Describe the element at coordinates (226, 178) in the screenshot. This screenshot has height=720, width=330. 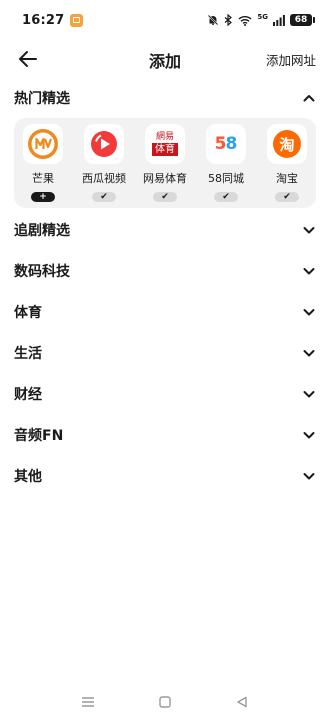
I see `app-name: 58同城` at that location.